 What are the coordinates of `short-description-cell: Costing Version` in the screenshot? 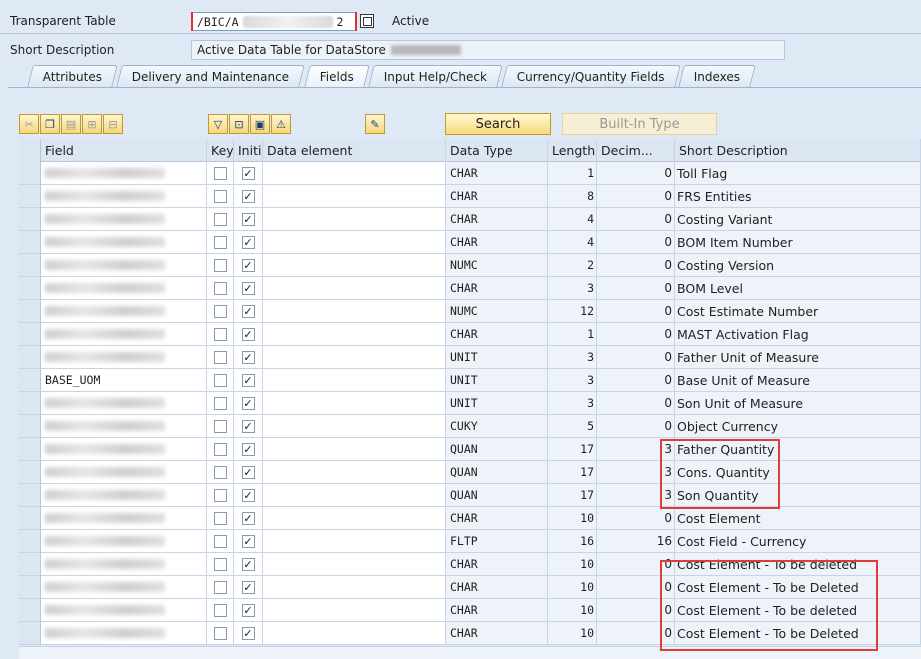 It's located at (798, 265).